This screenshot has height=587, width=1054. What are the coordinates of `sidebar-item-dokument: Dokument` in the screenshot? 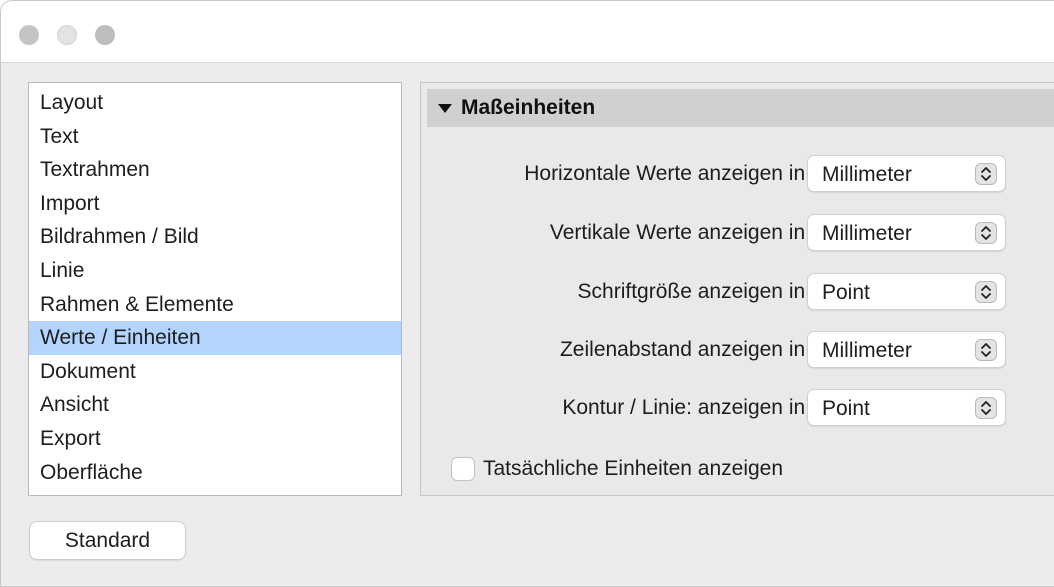 It's located at (215, 372).